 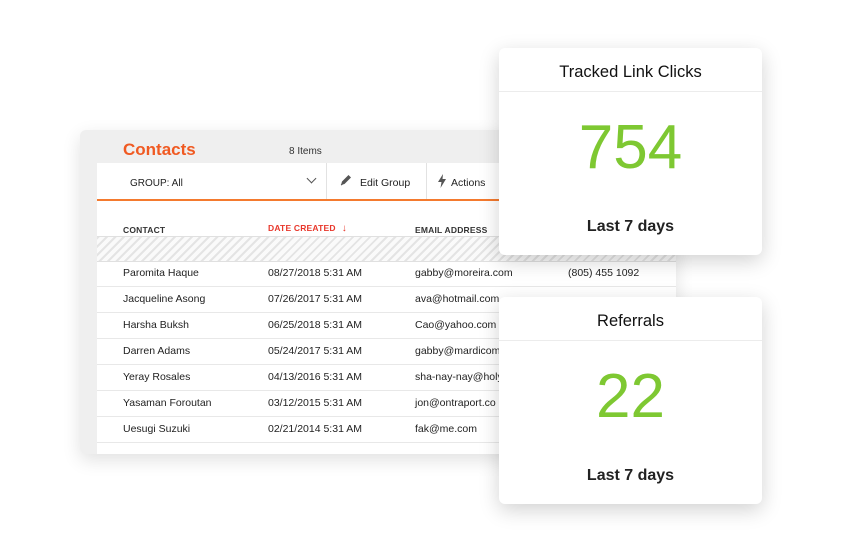 I want to click on group-select-label: GROUP: All, so click(x=156, y=183).